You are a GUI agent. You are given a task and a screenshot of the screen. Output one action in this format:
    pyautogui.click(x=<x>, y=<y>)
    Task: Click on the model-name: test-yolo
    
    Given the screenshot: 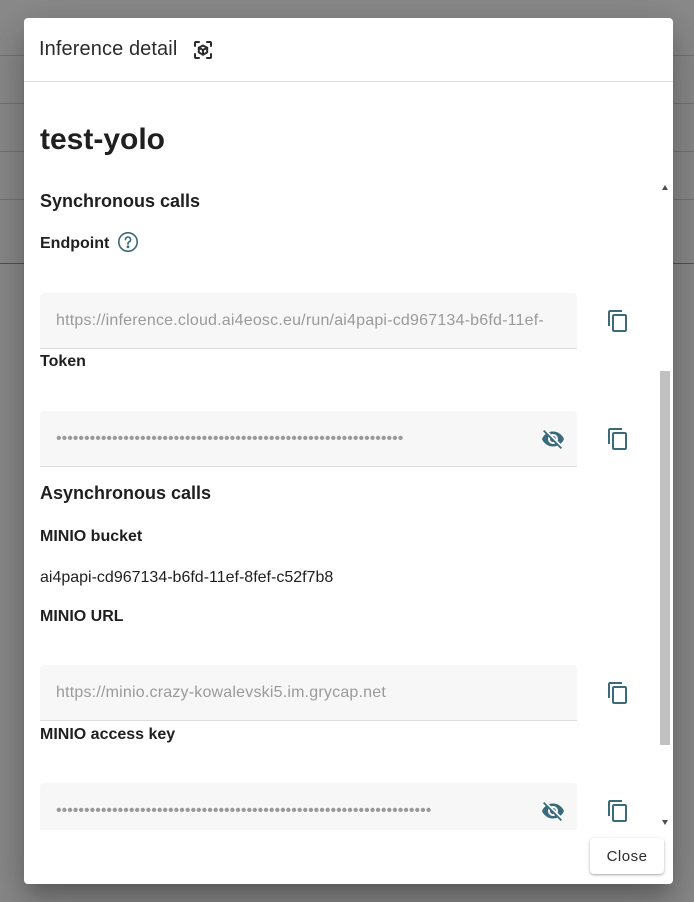 What is the action you would take?
    pyautogui.click(x=103, y=139)
    